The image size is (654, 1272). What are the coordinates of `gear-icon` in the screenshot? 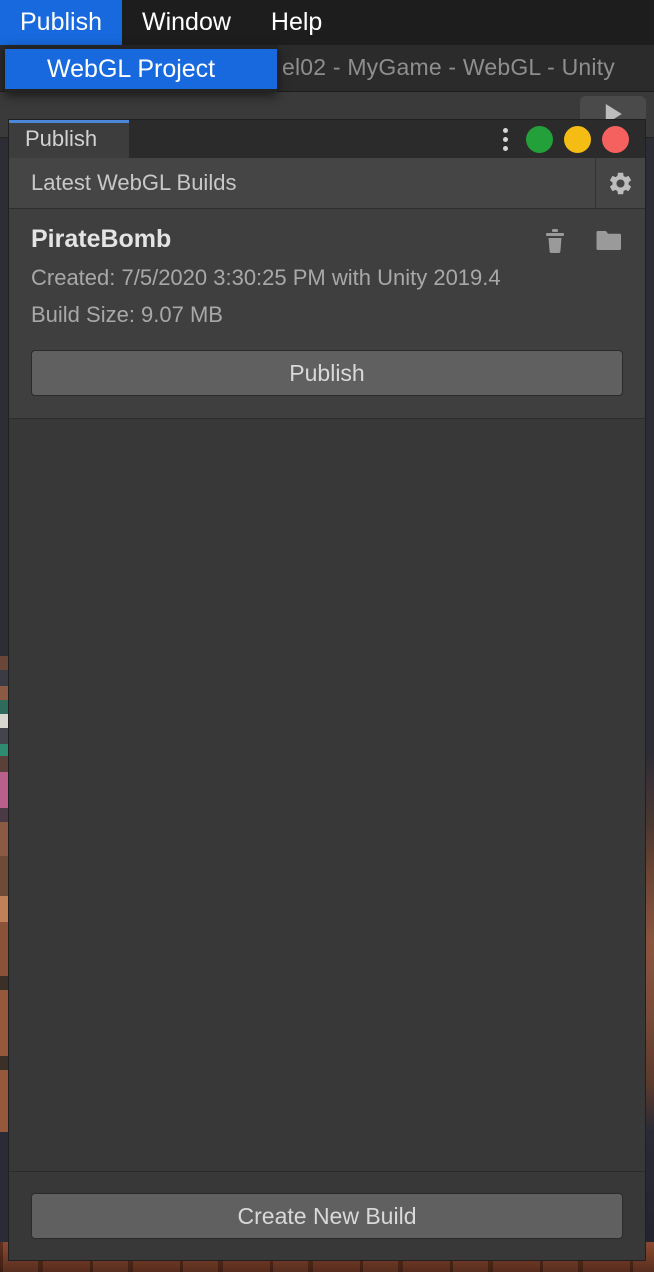 It's located at (621, 183).